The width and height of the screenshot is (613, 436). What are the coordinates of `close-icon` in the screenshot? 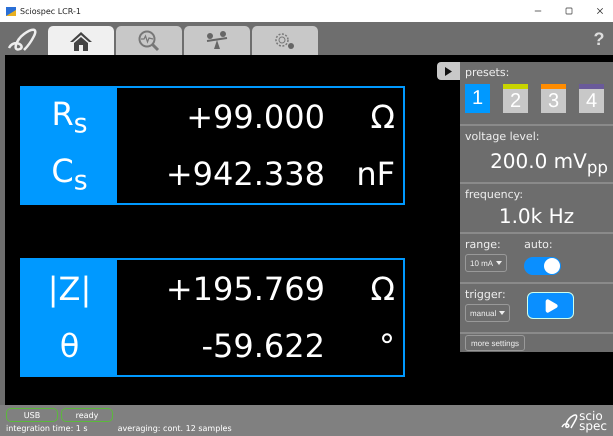 It's located at (599, 11).